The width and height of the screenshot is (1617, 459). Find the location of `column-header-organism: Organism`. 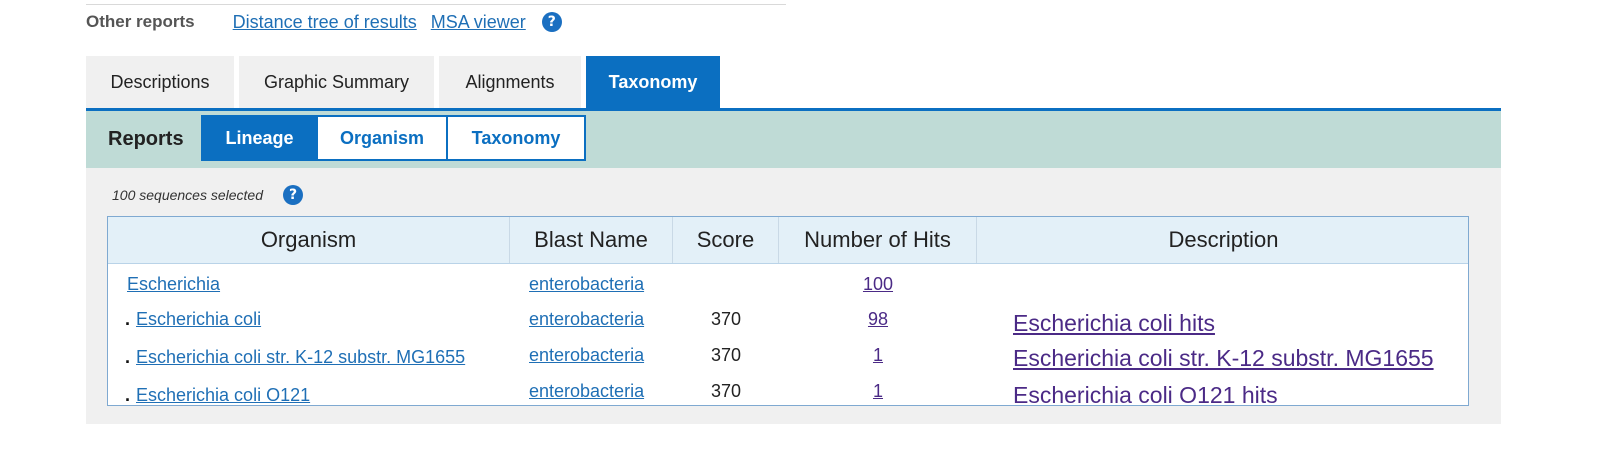

column-header-organism: Organism is located at coordinates (309, 240).